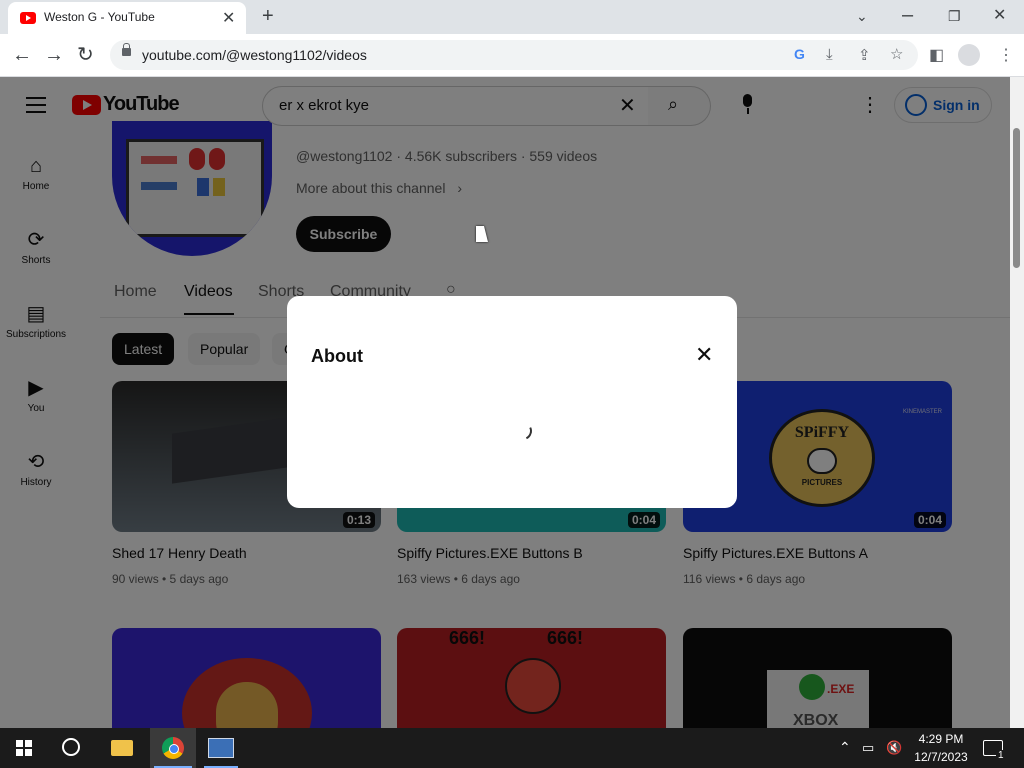 The image size is (1024, 768). I want to click on forward-button: →, so click(54, 55).